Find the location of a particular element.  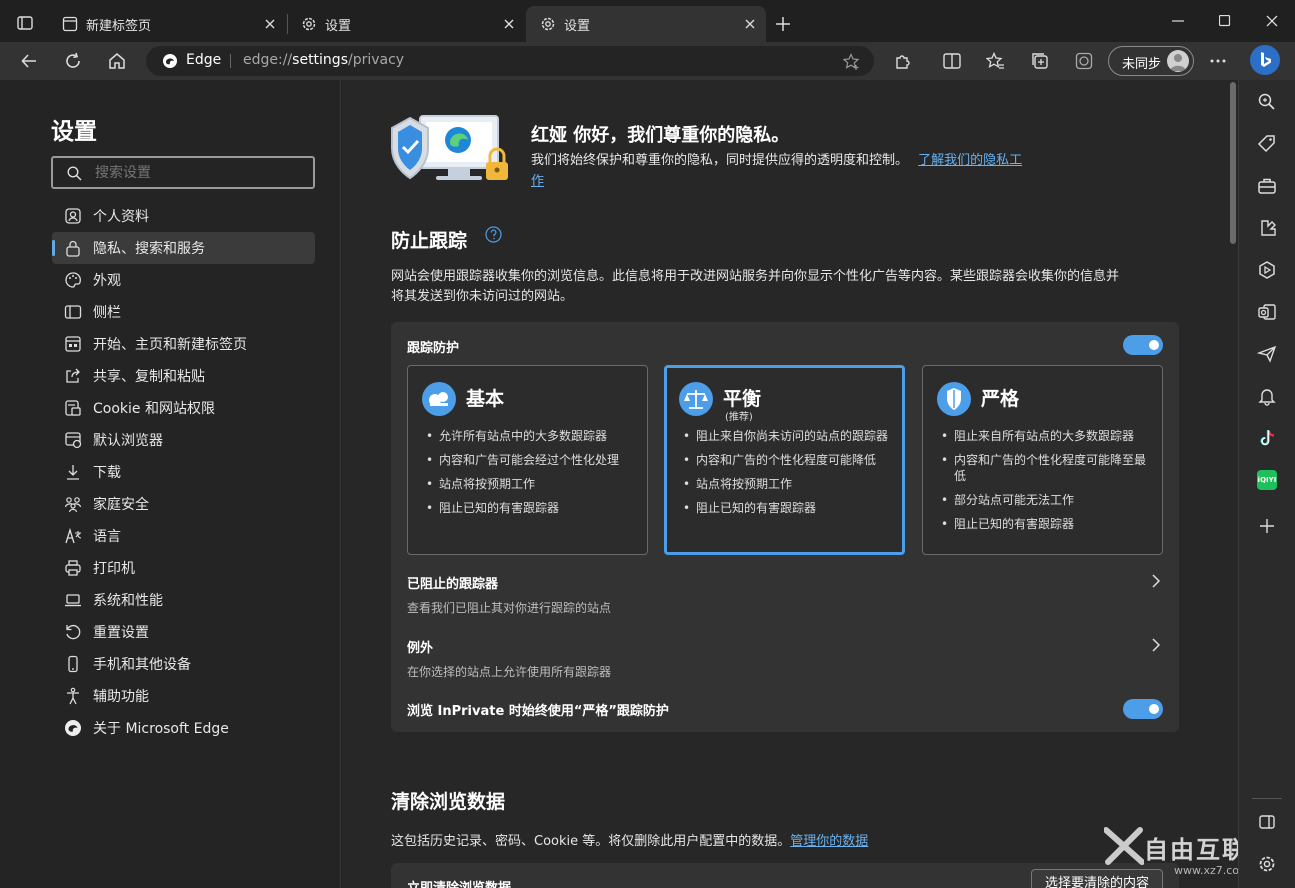

search-input is located at coordinates (200, 173).